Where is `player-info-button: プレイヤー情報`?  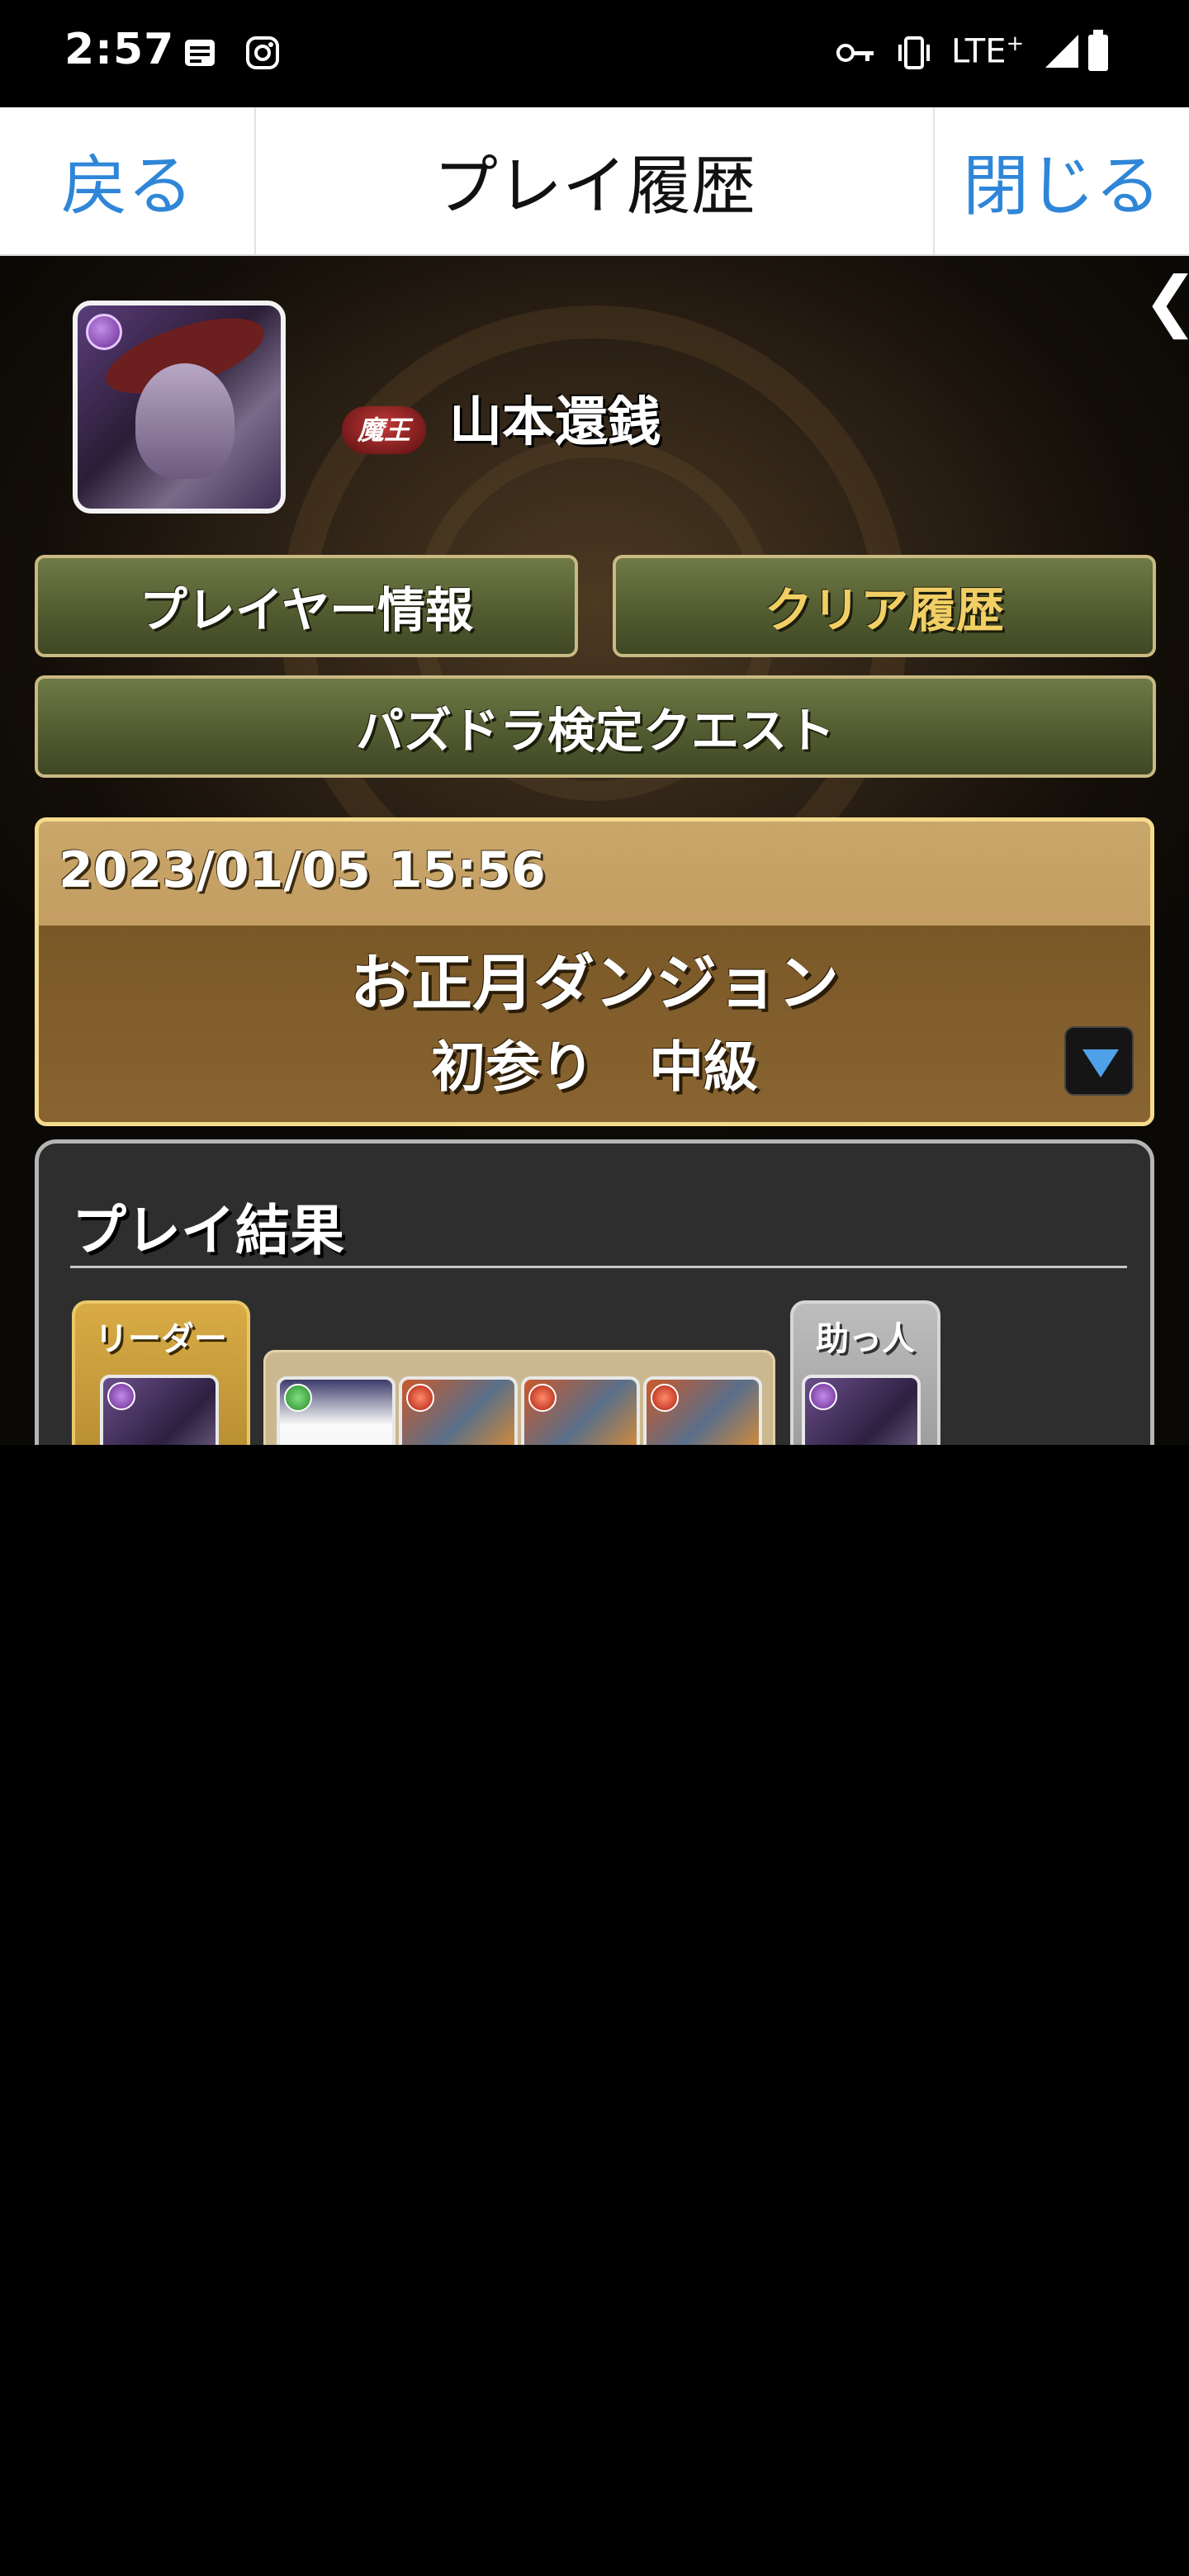 player-info-button: プレイヤー情報 is located at coordinates (306, 606).